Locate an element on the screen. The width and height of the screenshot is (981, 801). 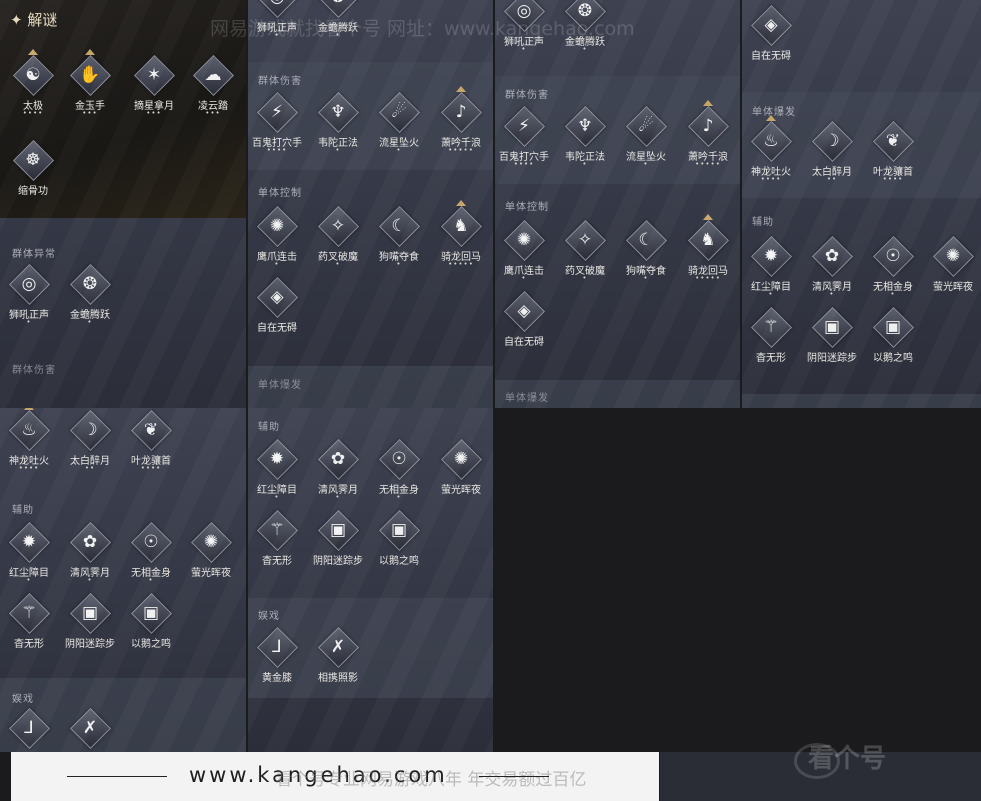
kangehao-logo: 看个号 is located at coordinates (840, 758).